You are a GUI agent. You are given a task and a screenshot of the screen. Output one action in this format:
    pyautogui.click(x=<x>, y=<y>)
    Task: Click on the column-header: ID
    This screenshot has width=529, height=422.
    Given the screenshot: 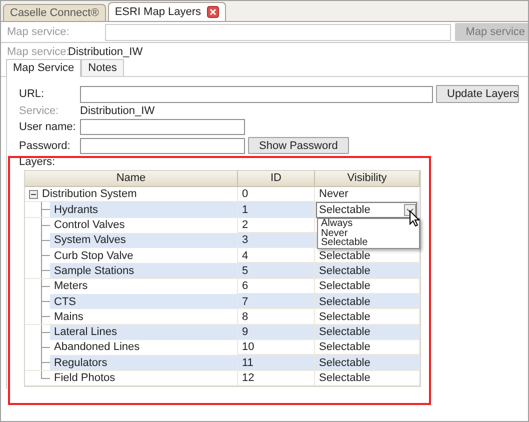 What is the action you would take?
    pyautogui.click(x=276, y=179)
    